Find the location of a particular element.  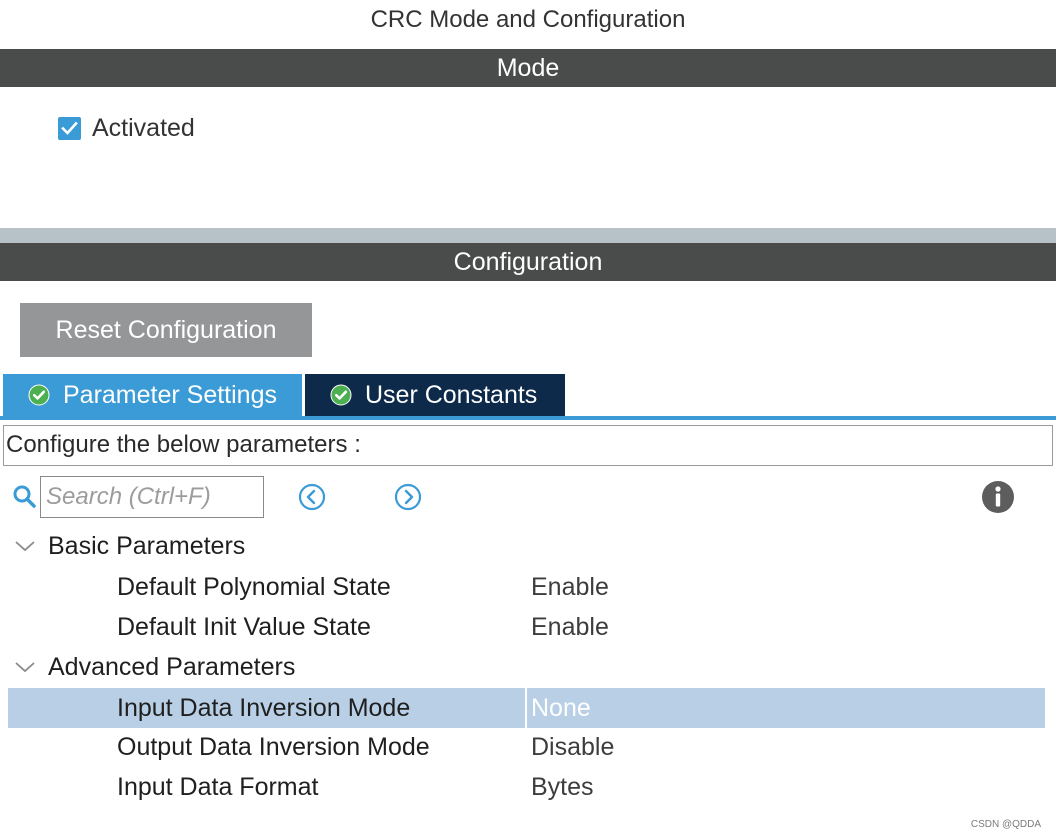

watermark: CSDN @QDDA is located at coordinates (1005, 824).